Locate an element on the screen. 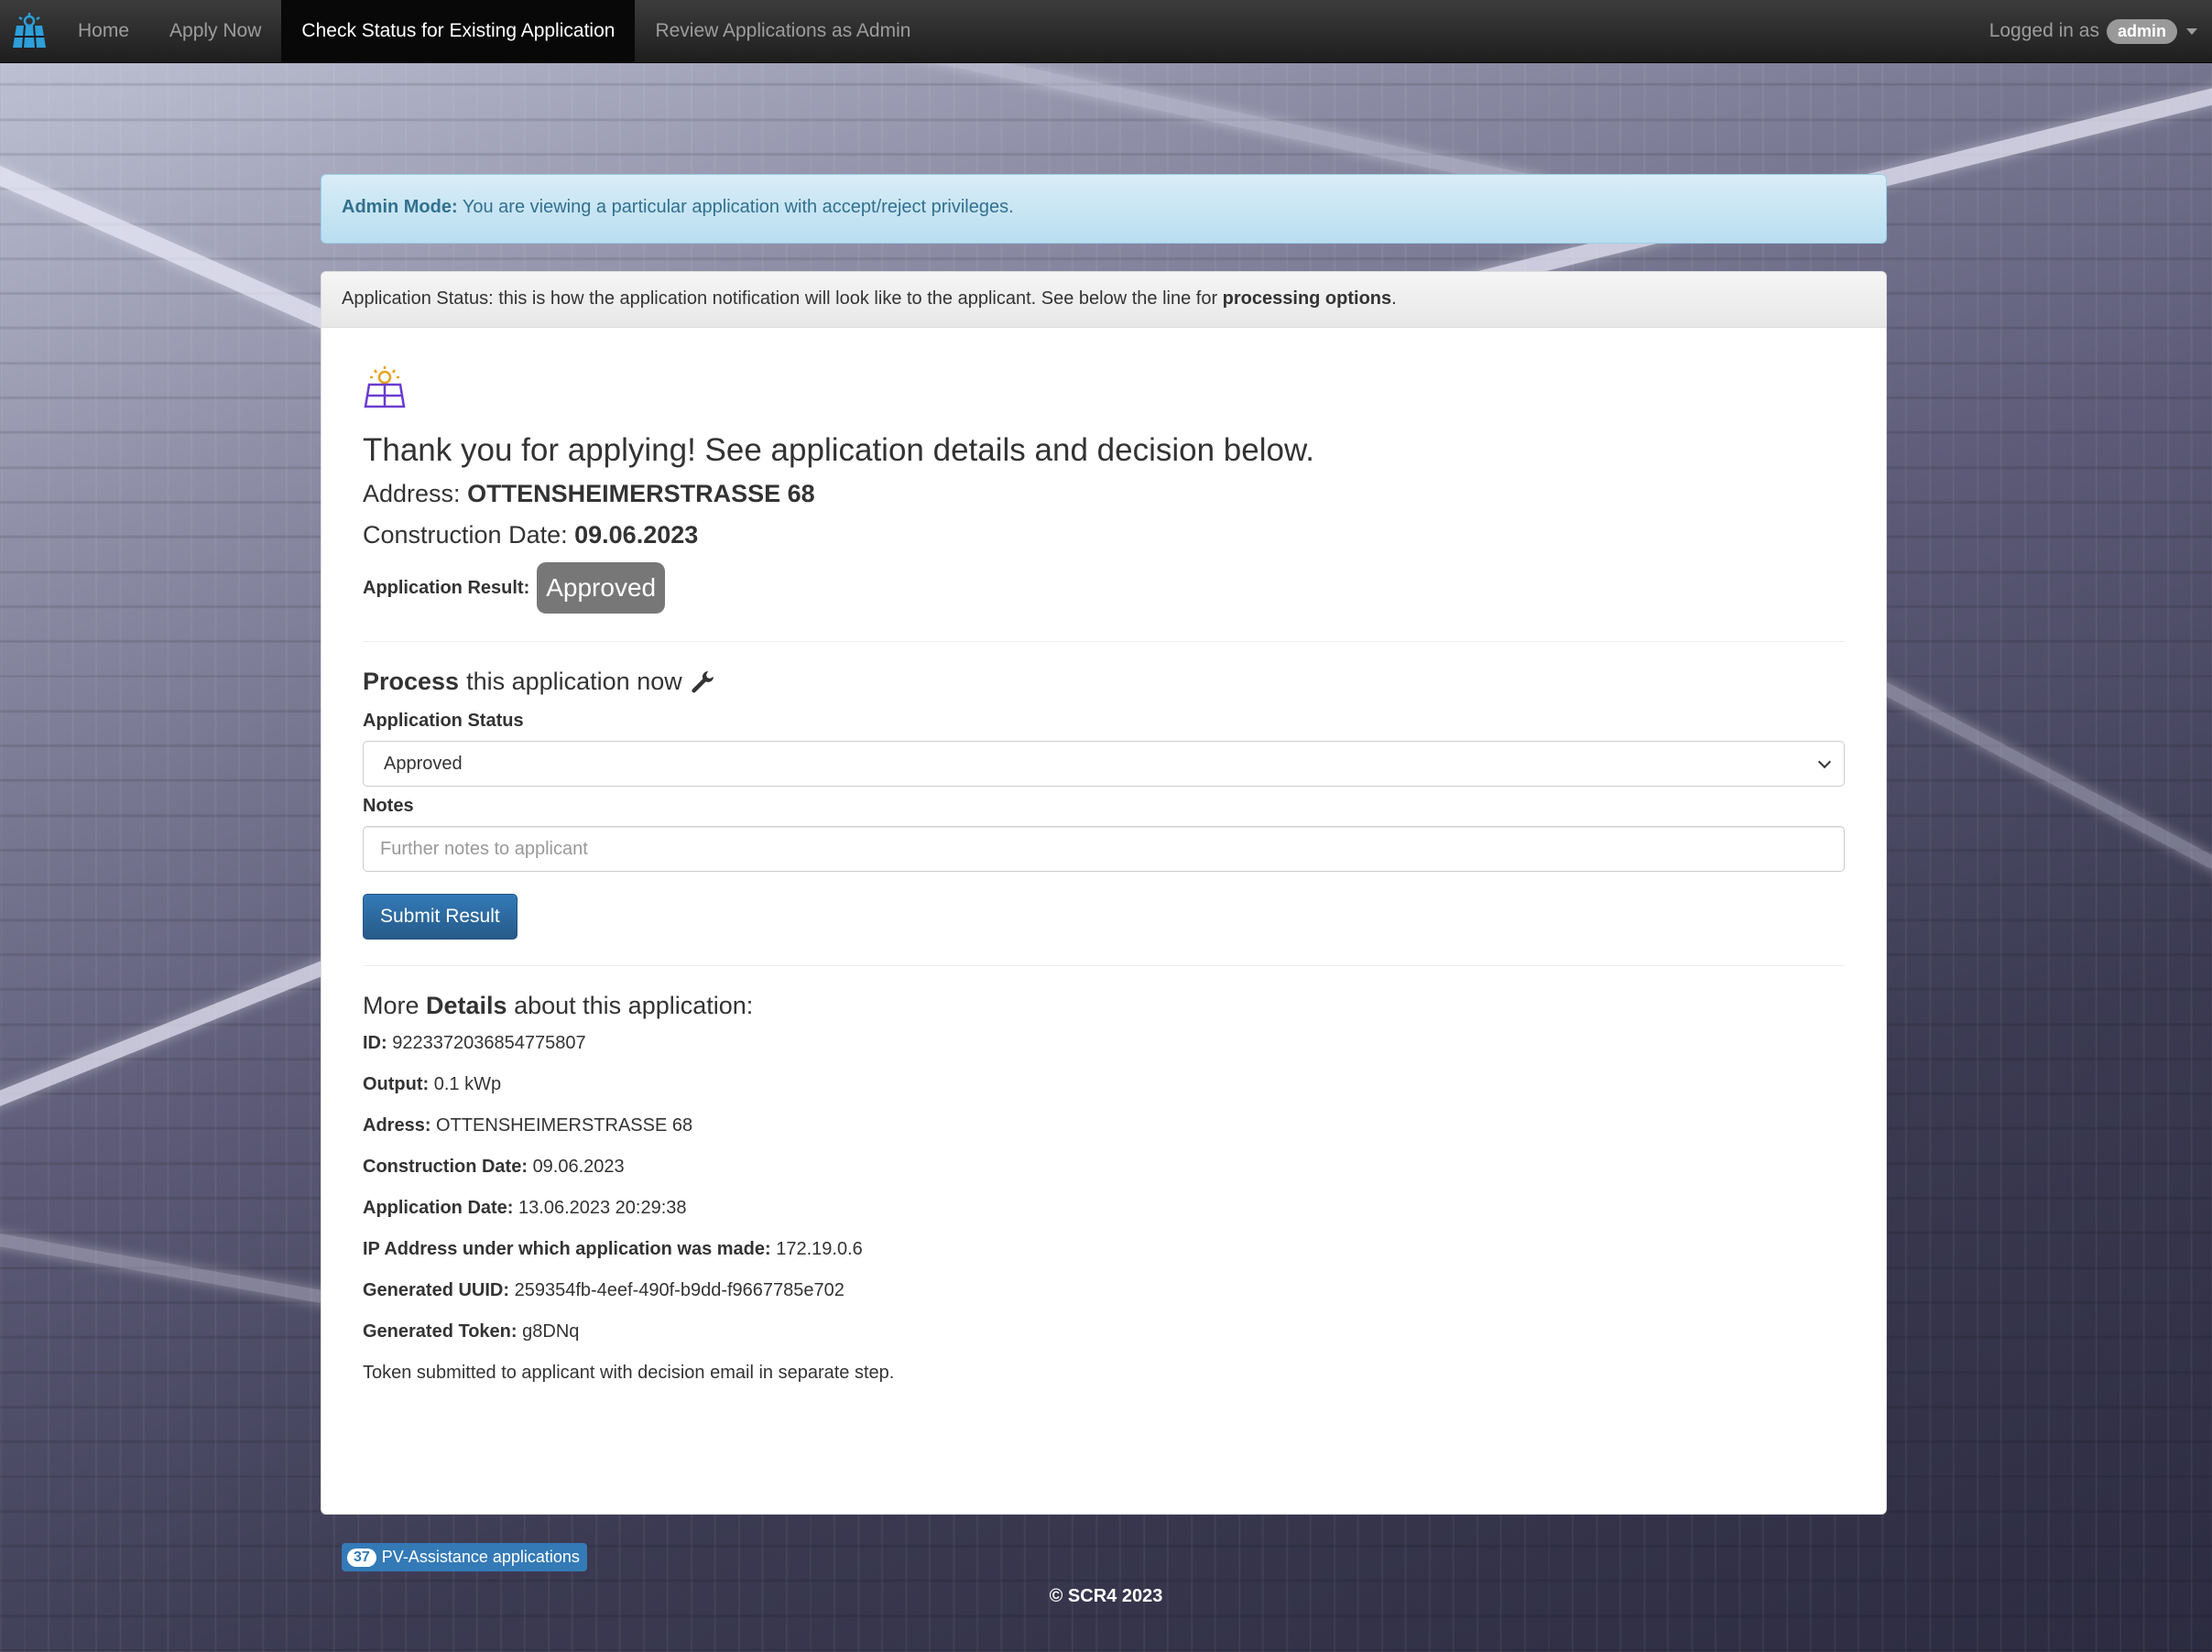 The image size is (2212, 1652). alert-strong: Admin Mode: is located at coordinates (400, 207).